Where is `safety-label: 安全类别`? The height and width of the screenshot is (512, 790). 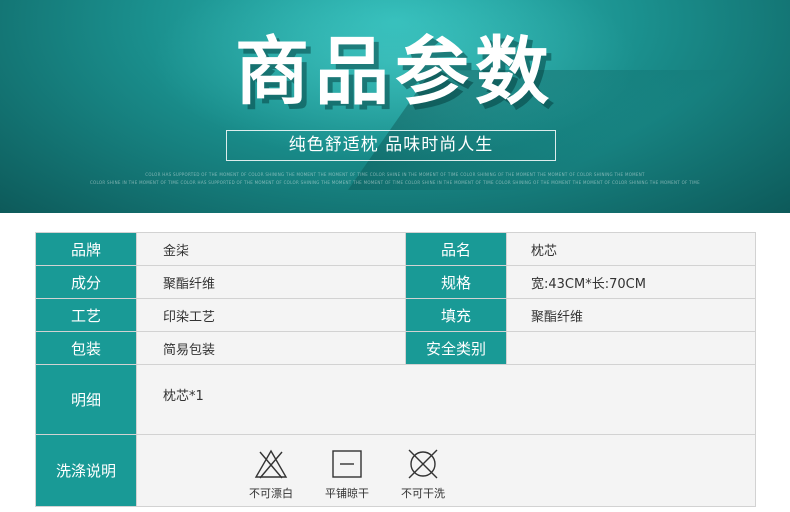
safety-label: 安全类别 is located at coordinates (456, 348).